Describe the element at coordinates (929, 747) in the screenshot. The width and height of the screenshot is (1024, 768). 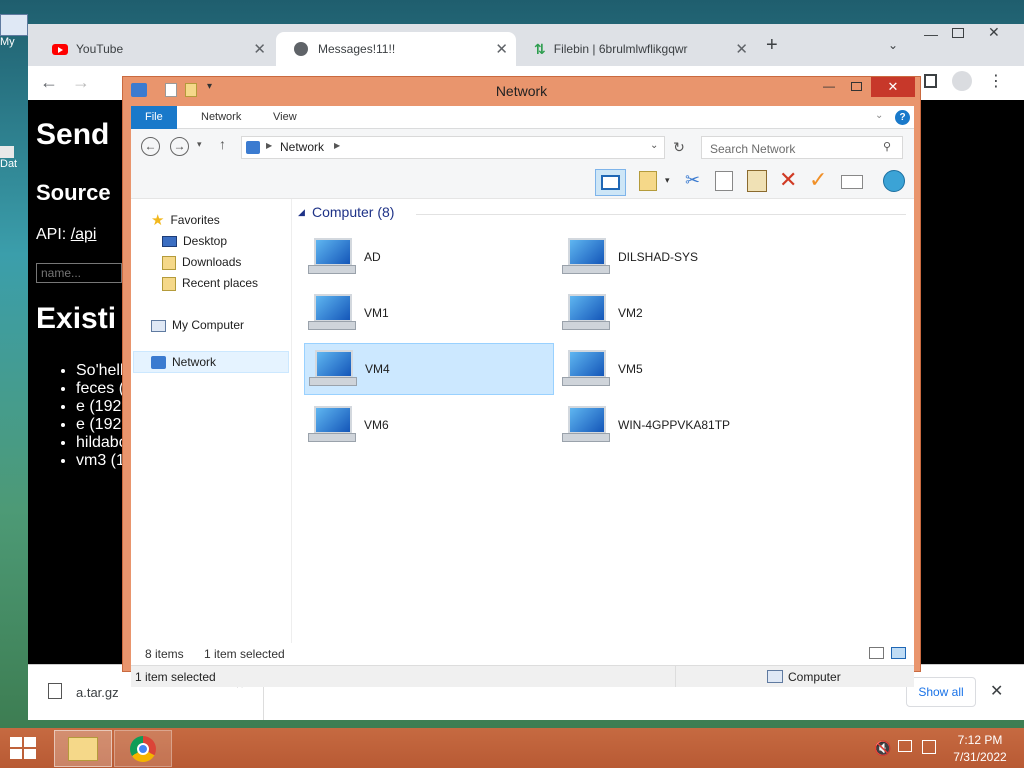
I see `action-center-icon` at that location.